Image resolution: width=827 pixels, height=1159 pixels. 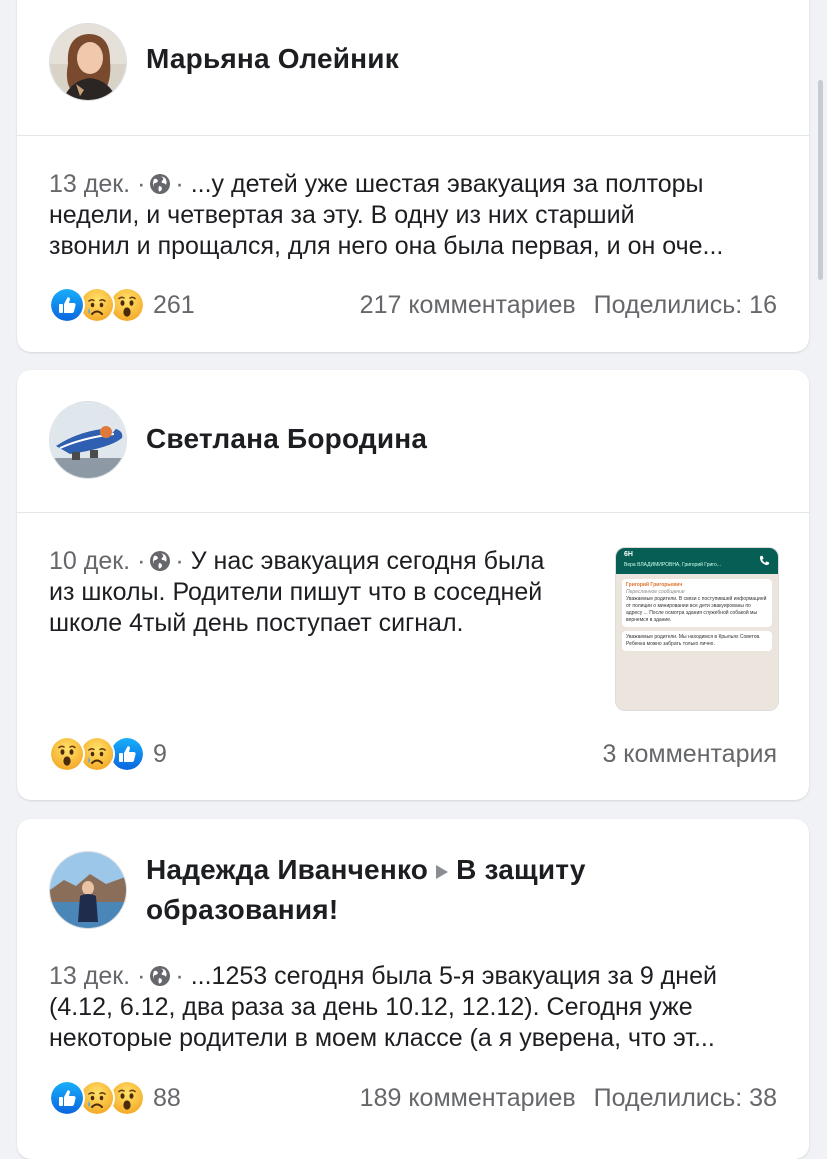 What do you see at coordinates (764, 560) in the screenshot?
I see `phone-icon` at bounding box center [764, 560].